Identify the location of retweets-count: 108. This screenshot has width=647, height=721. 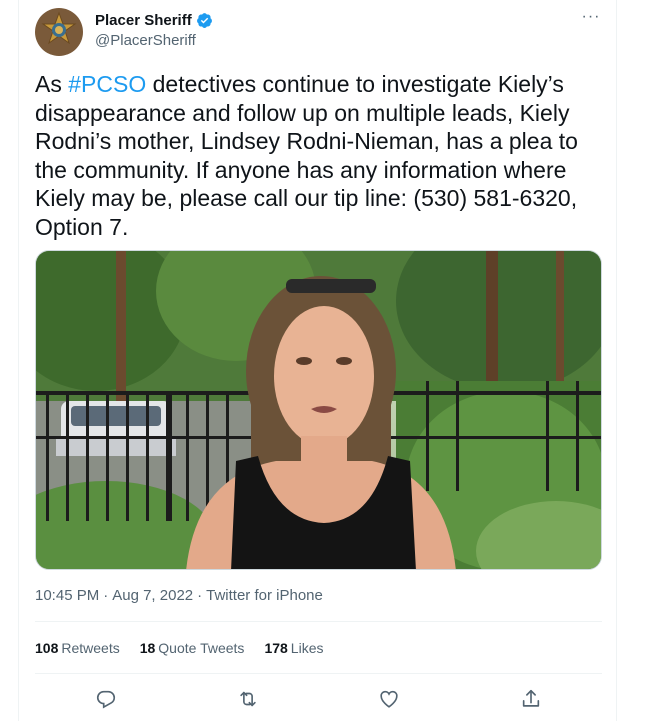
(47, 648).